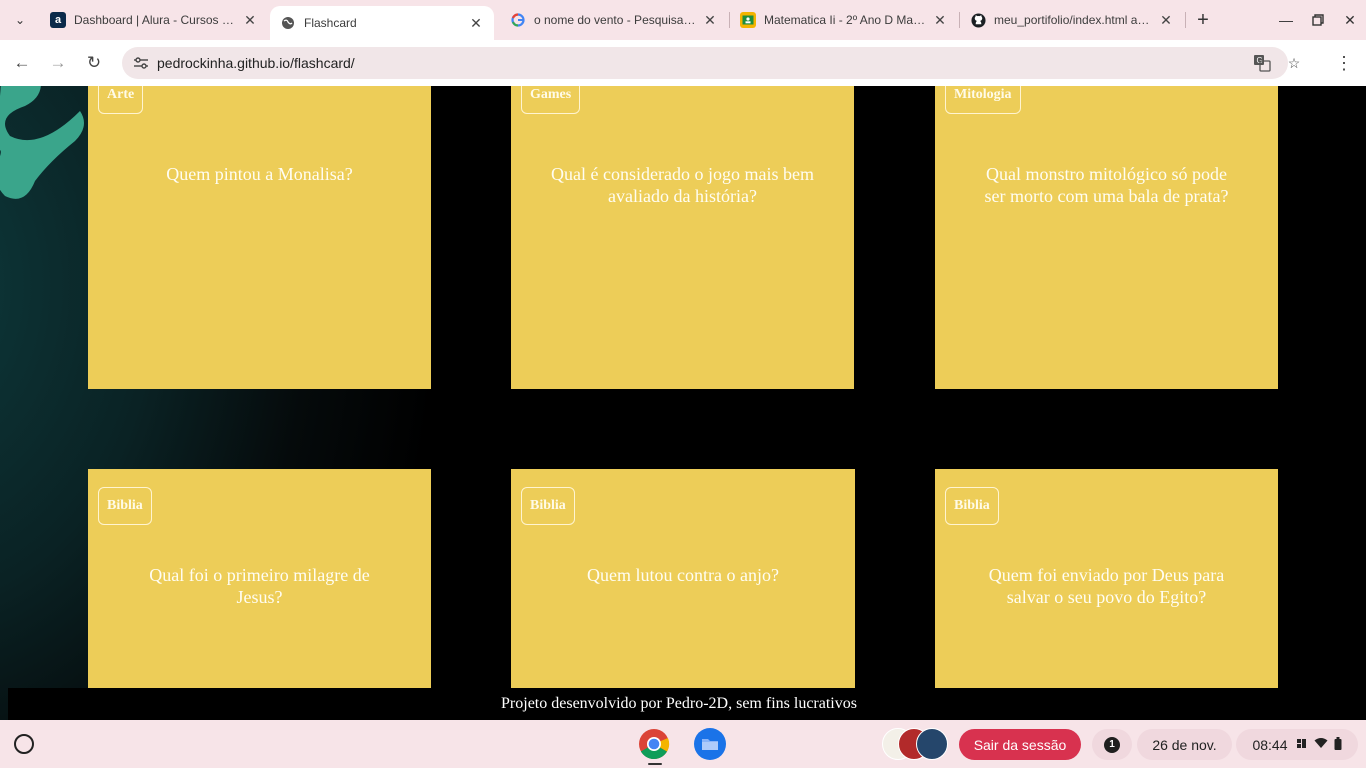 Image resolution: width=1366 pixels, height=768 pixels. I want to click on tab-google-search: o nome do vento - Pesquisa Google ✕, so click(614, 20).